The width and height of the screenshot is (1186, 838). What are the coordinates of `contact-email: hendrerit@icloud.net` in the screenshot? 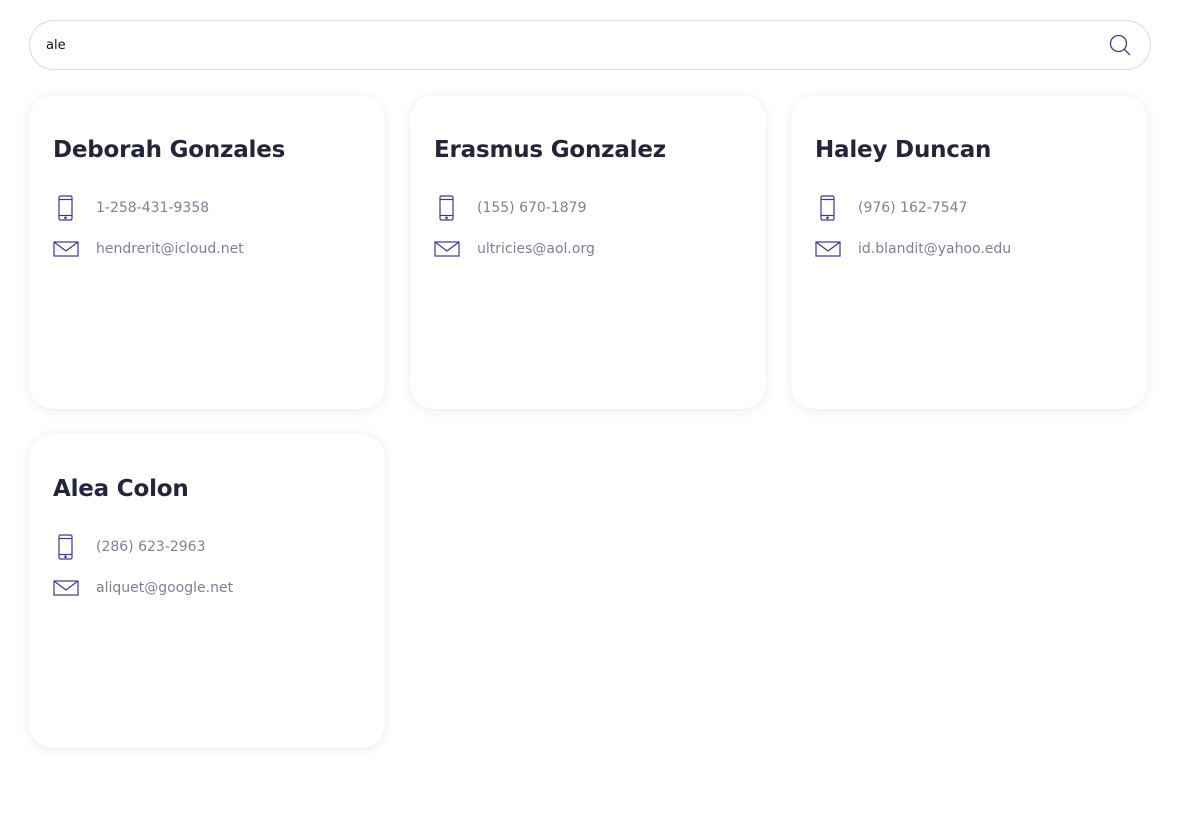 It's located at (170, 249).